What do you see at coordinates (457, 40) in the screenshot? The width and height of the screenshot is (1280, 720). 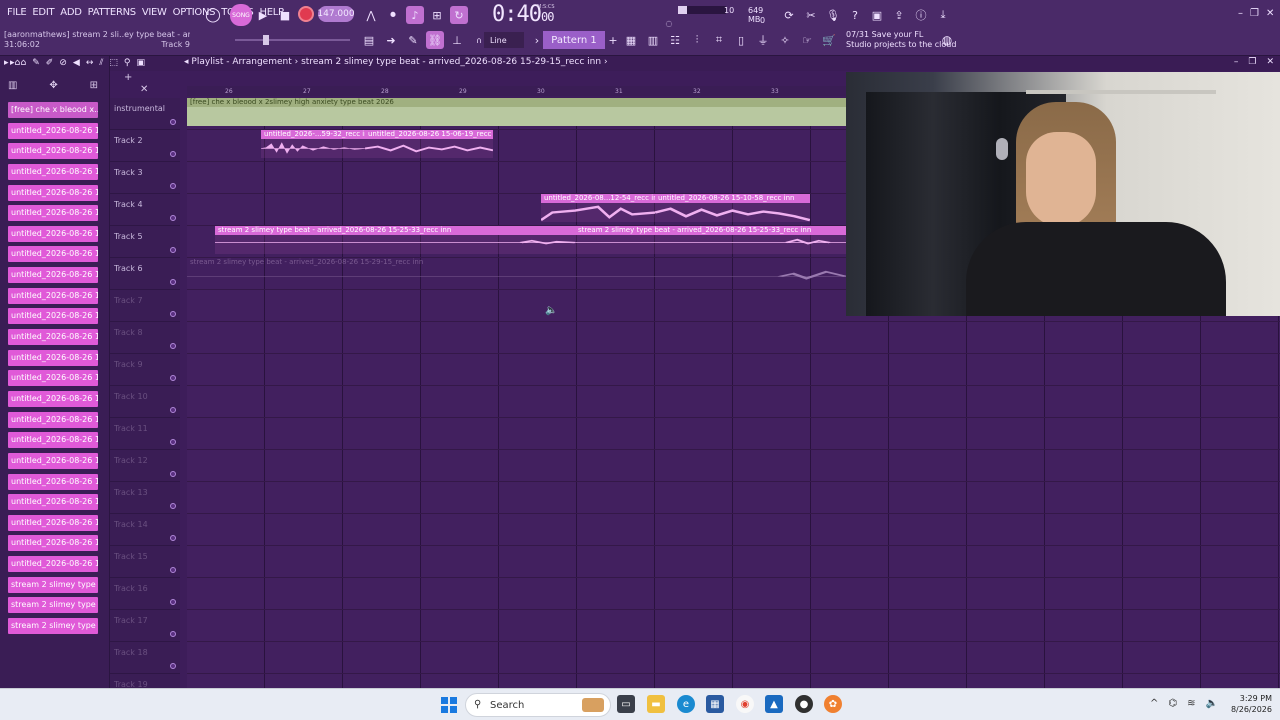 I see `stamp-icon: ⊥` at bounding box center [457, 40].